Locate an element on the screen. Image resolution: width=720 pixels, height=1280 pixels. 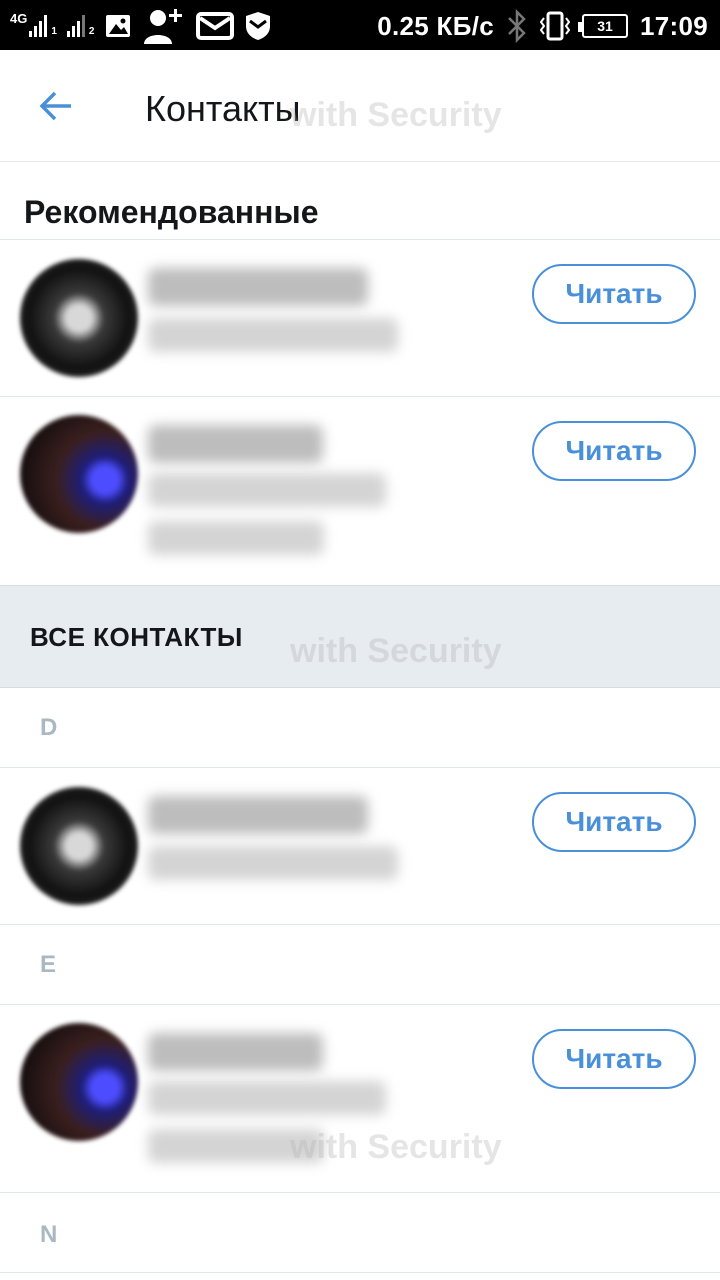
signal-icon: 2 is located at coordinates (80, 26).